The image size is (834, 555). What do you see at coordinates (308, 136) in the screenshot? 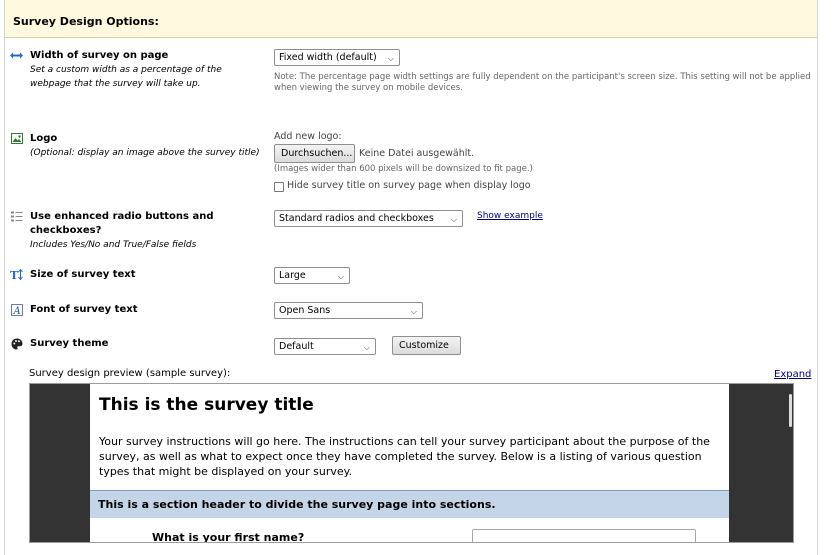
I see `add-logo-label: Add new logo:` at bounding box center [308, 136].